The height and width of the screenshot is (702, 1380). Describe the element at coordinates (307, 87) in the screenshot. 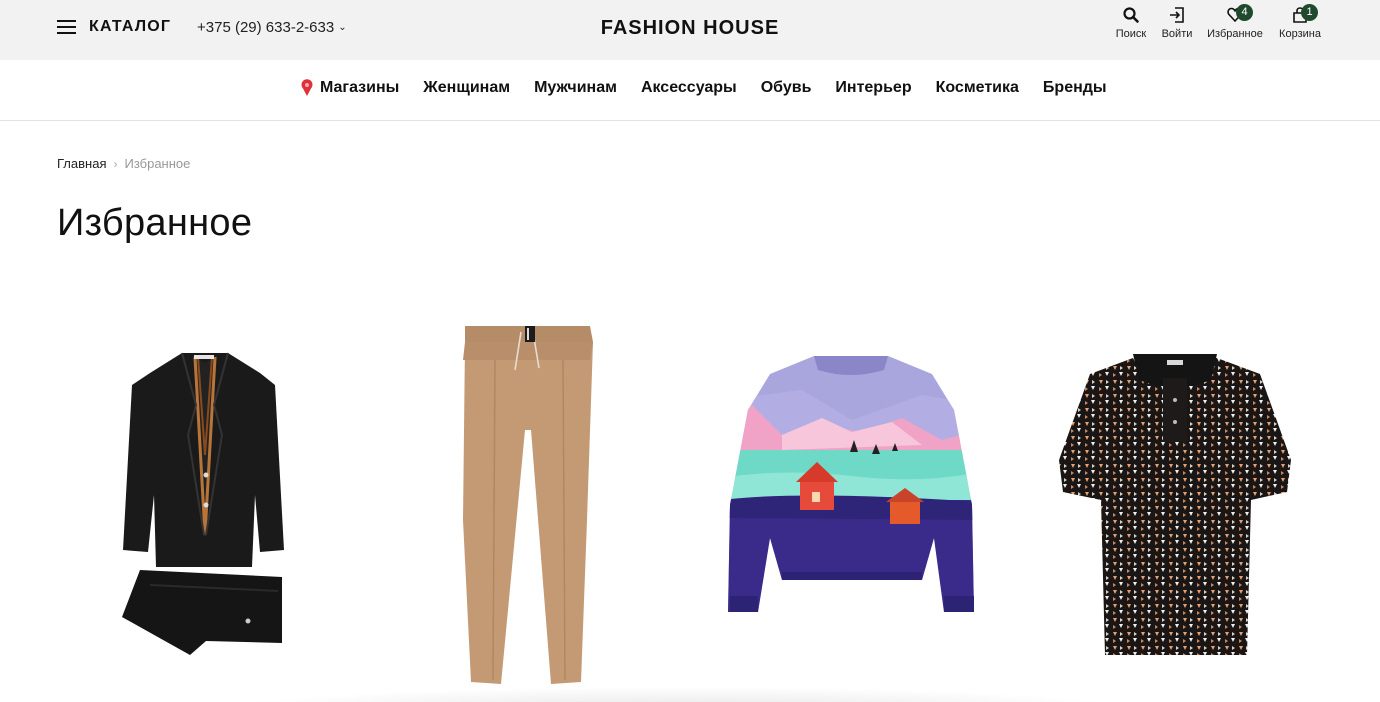

I see `map-pin-icon` at that location.